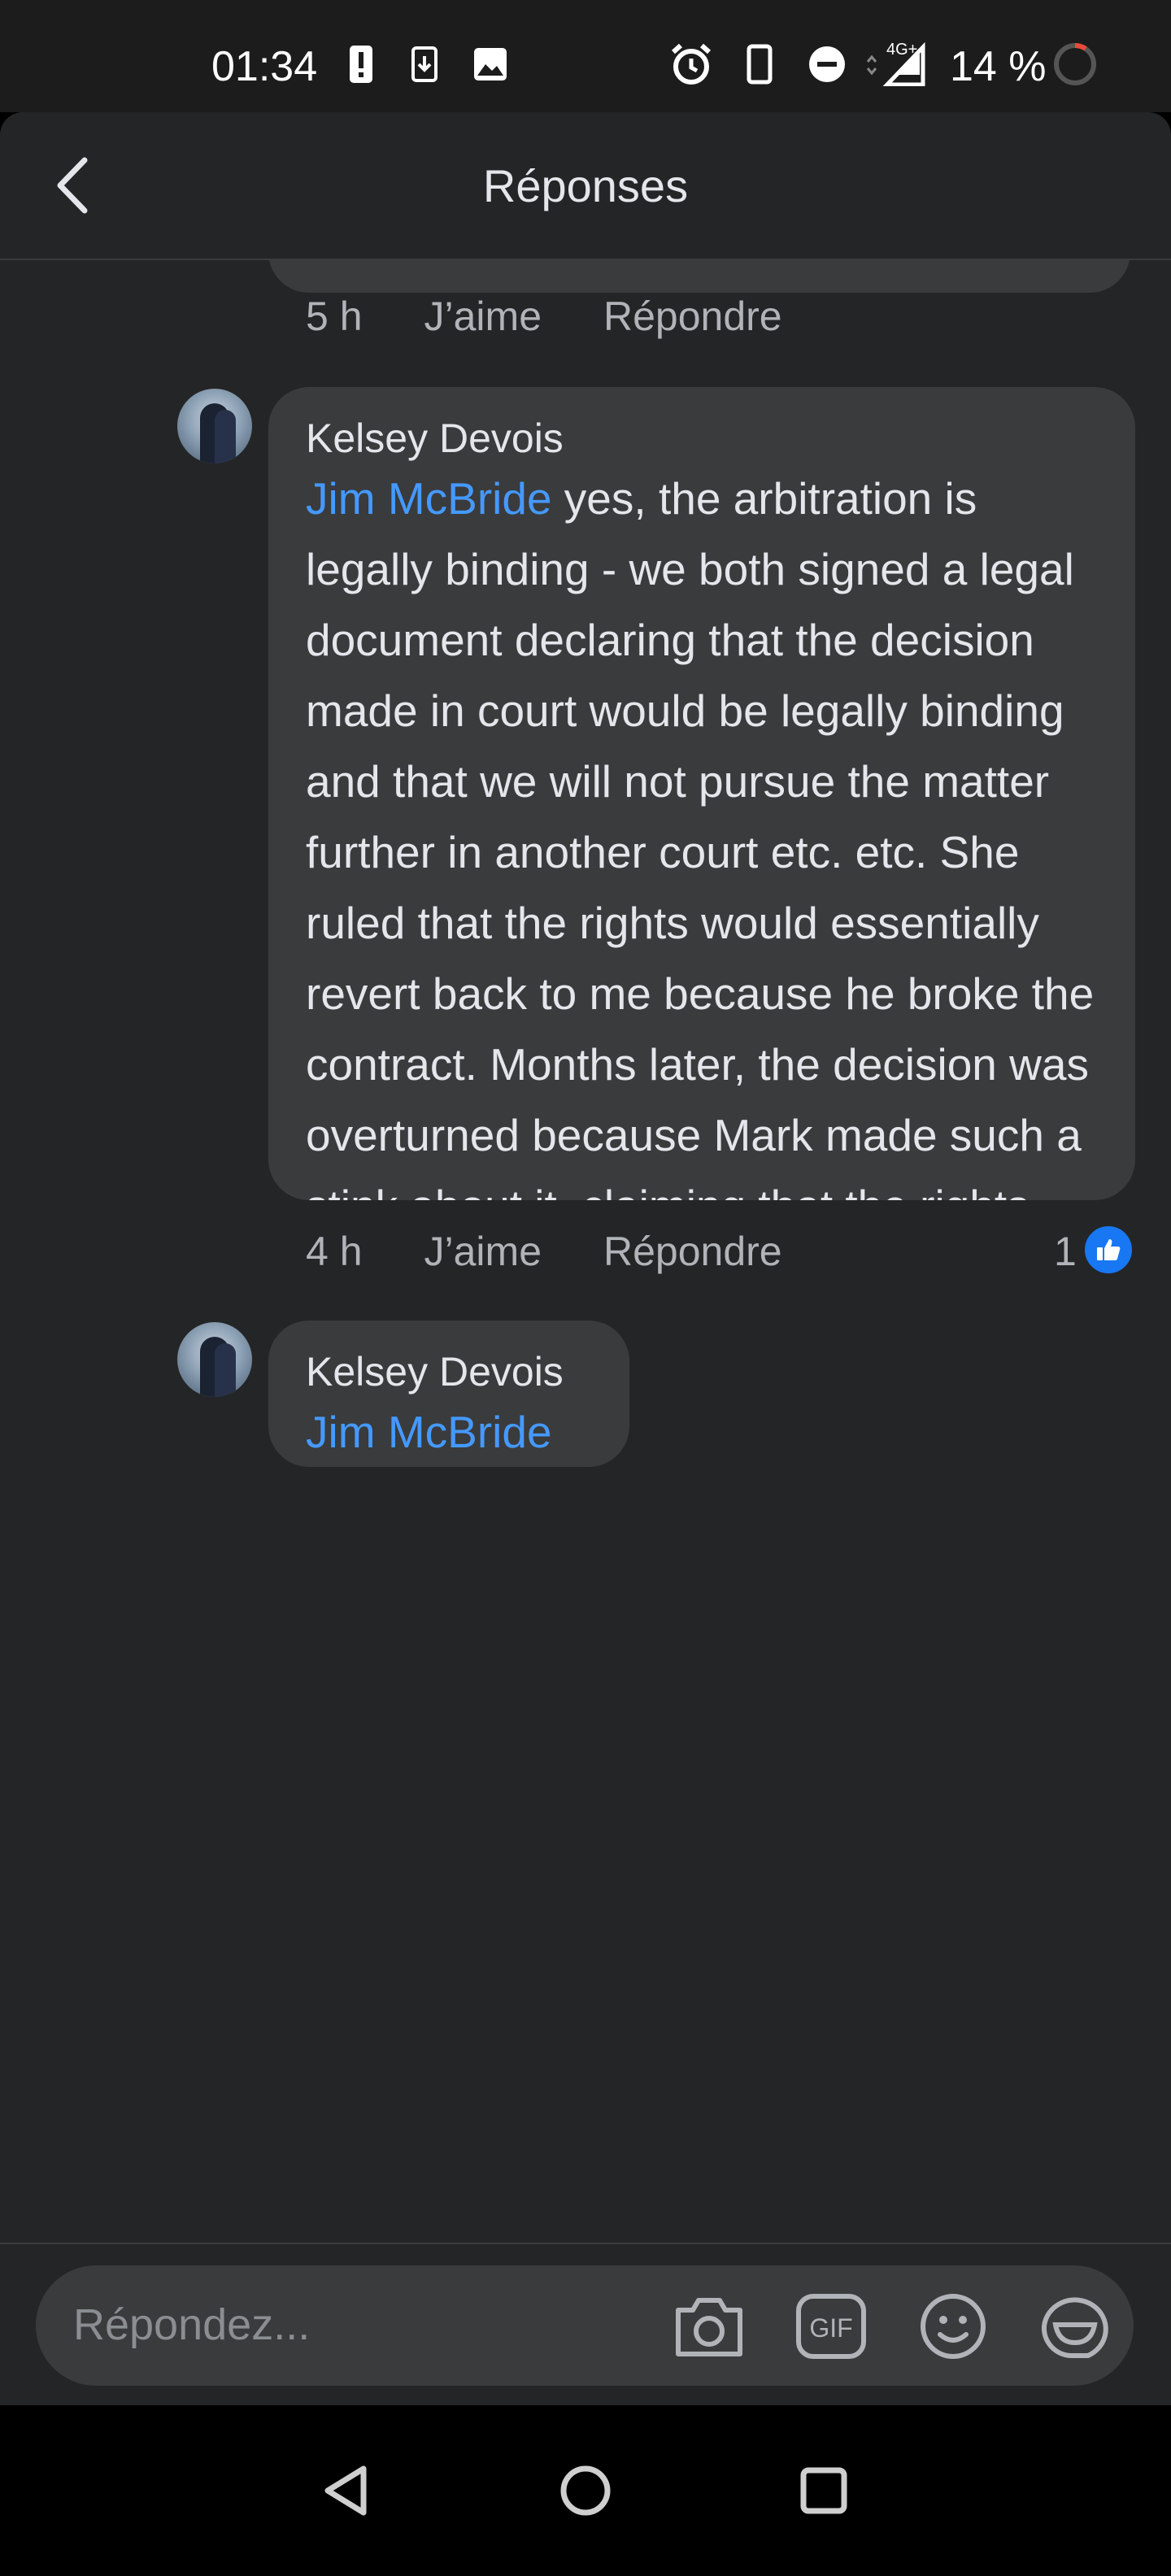 The image size is (1171, 2576). I want to click on recents-square-icon, so click(824, 2490).